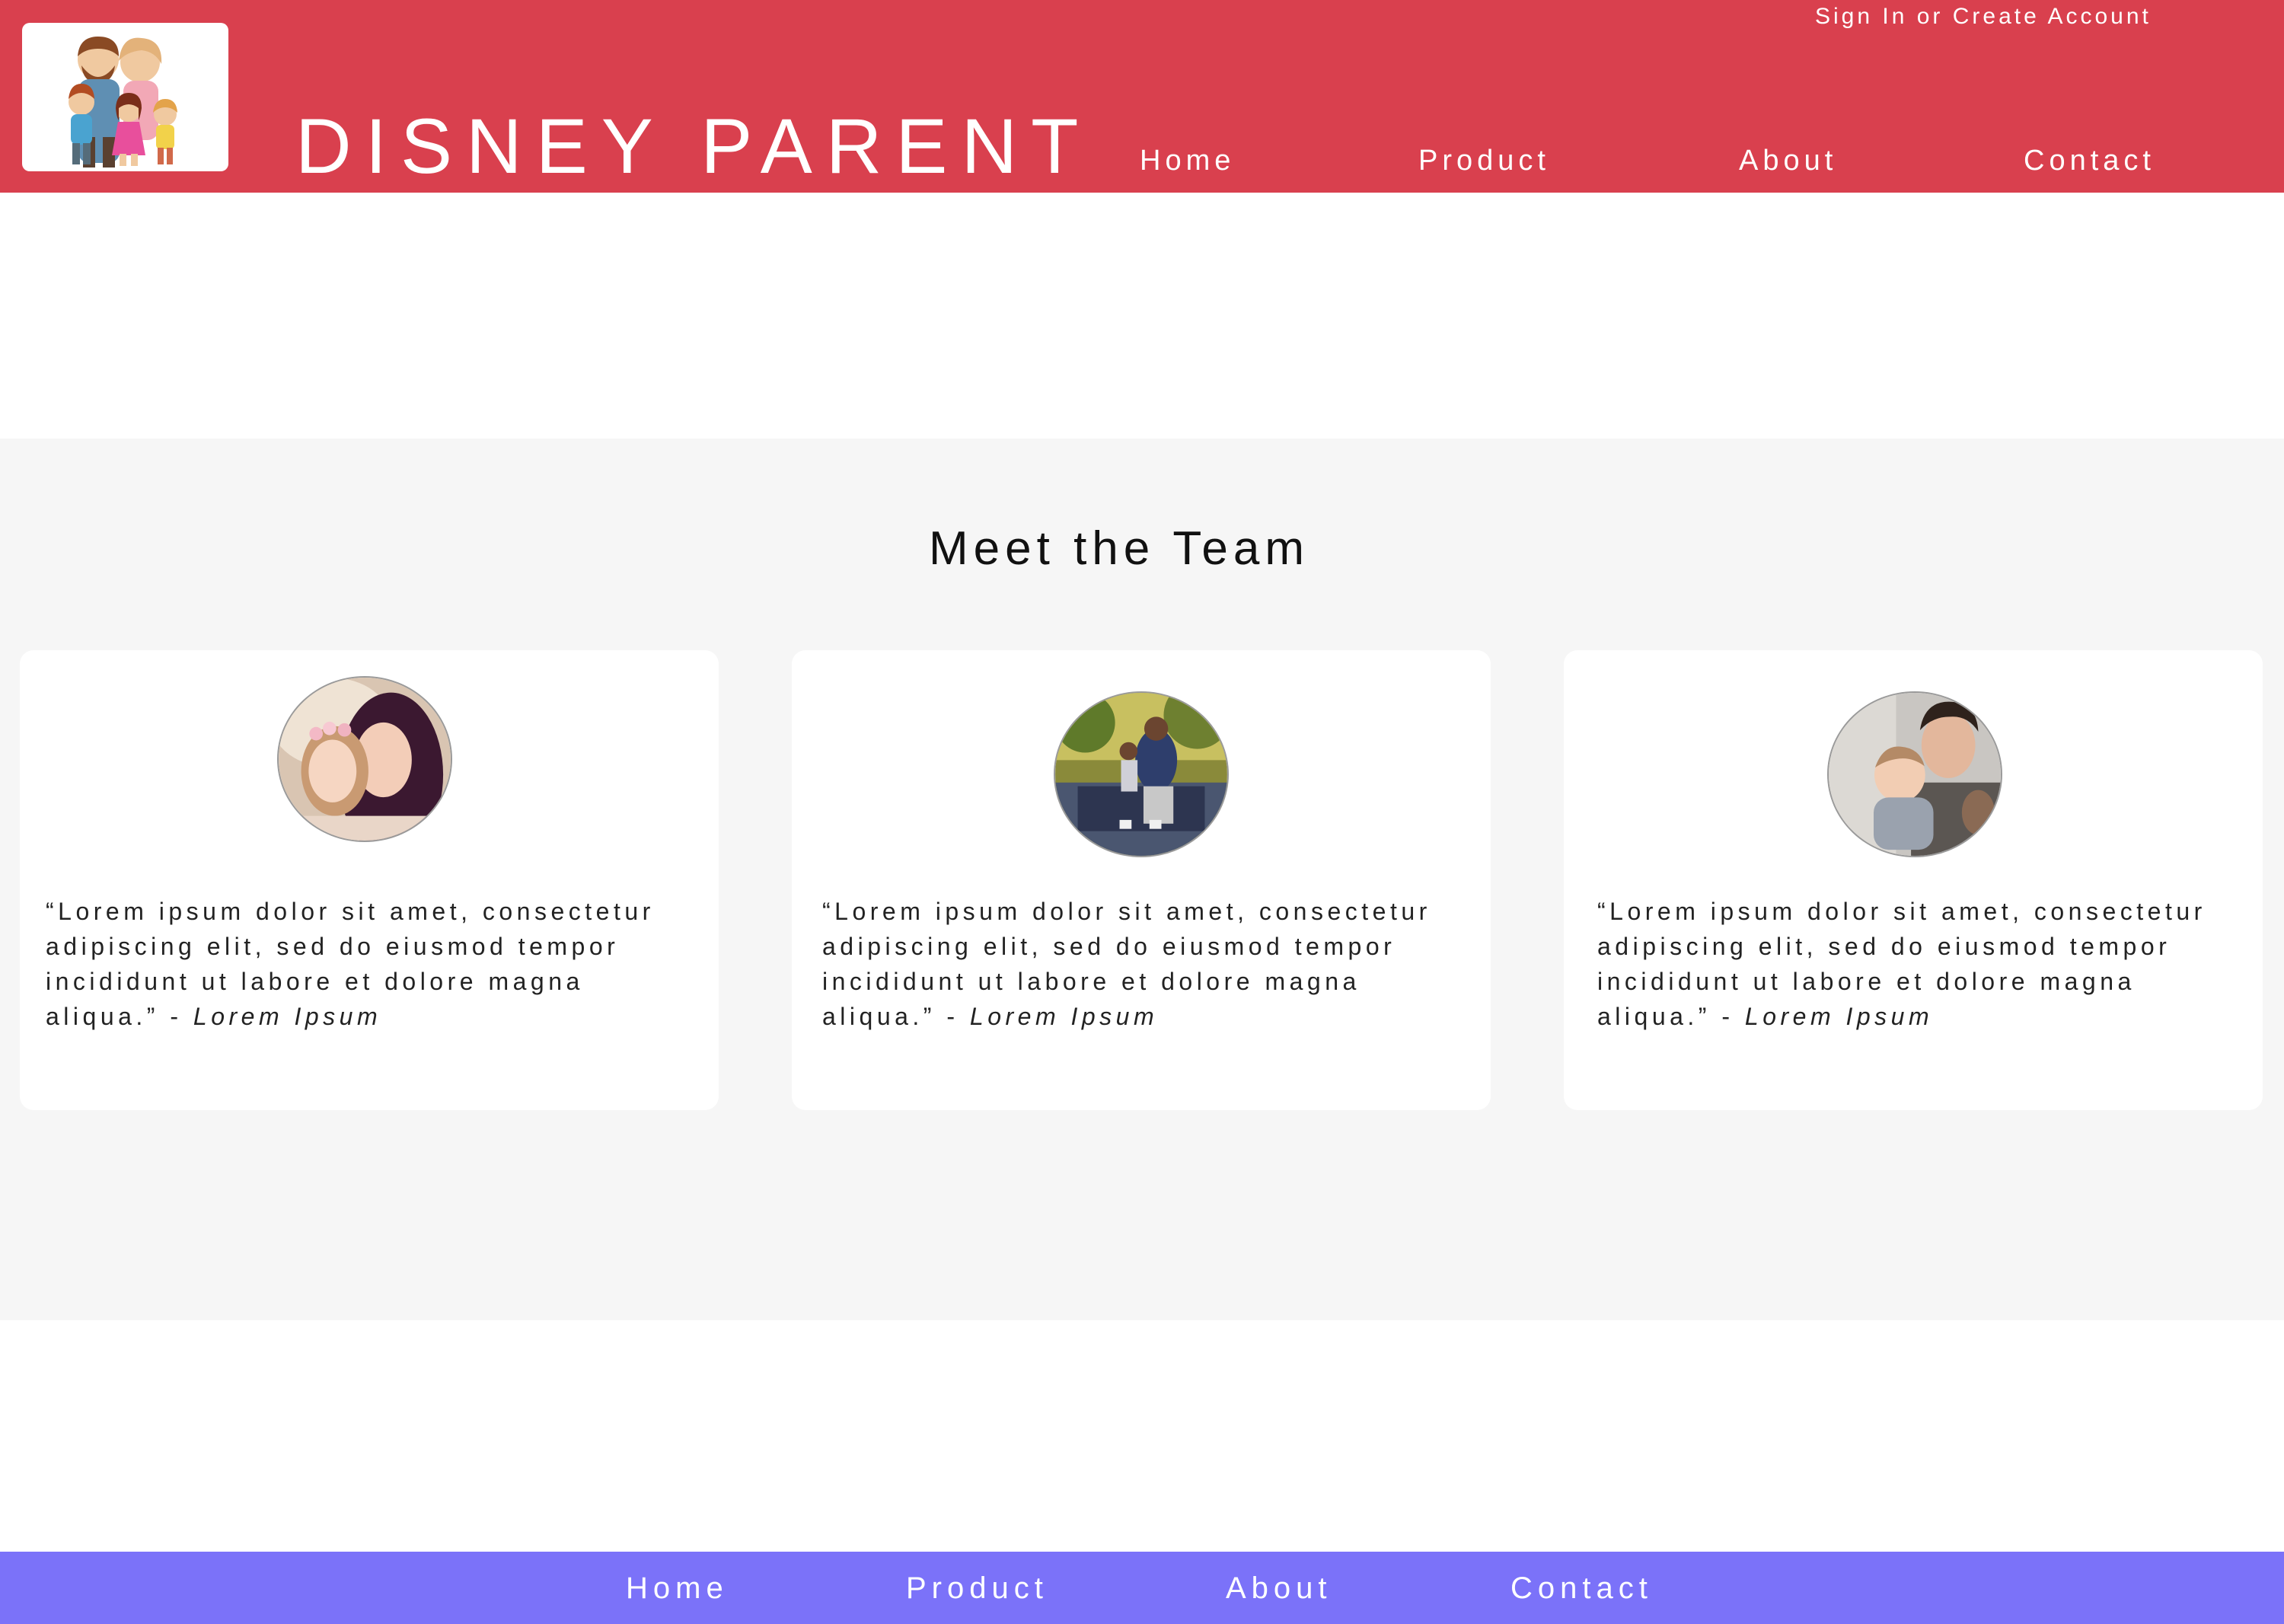 This screenshot has width=2284, height=1624. What do you see at coordinates (1914, 774) in the screenshot?
I see `avatar-father-baby-photo` at bounding box center [1914, 774].